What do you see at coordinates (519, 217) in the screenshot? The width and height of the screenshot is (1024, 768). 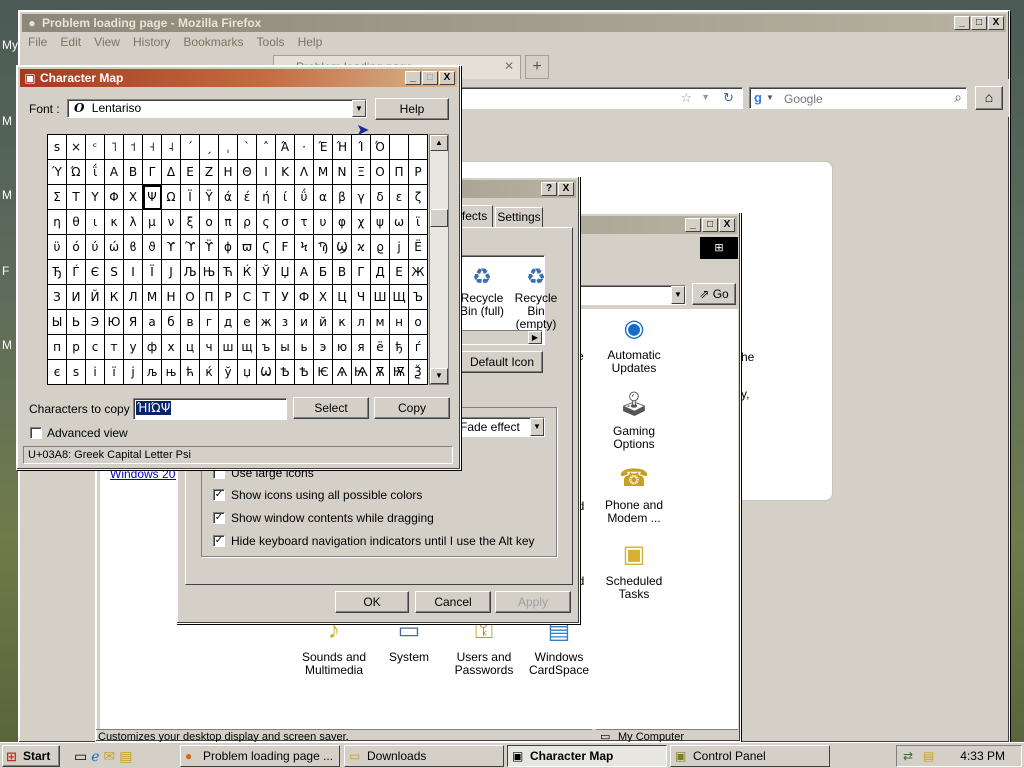 I see `tab-settings: Settings` at bounding box center [519, 217].